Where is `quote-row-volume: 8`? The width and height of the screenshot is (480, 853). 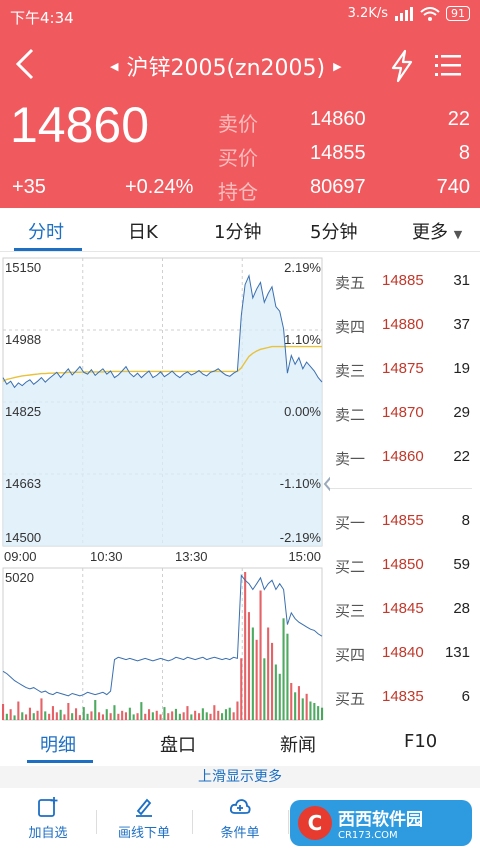 quote-row-volume: 8 is located at coordinates (464, 153).